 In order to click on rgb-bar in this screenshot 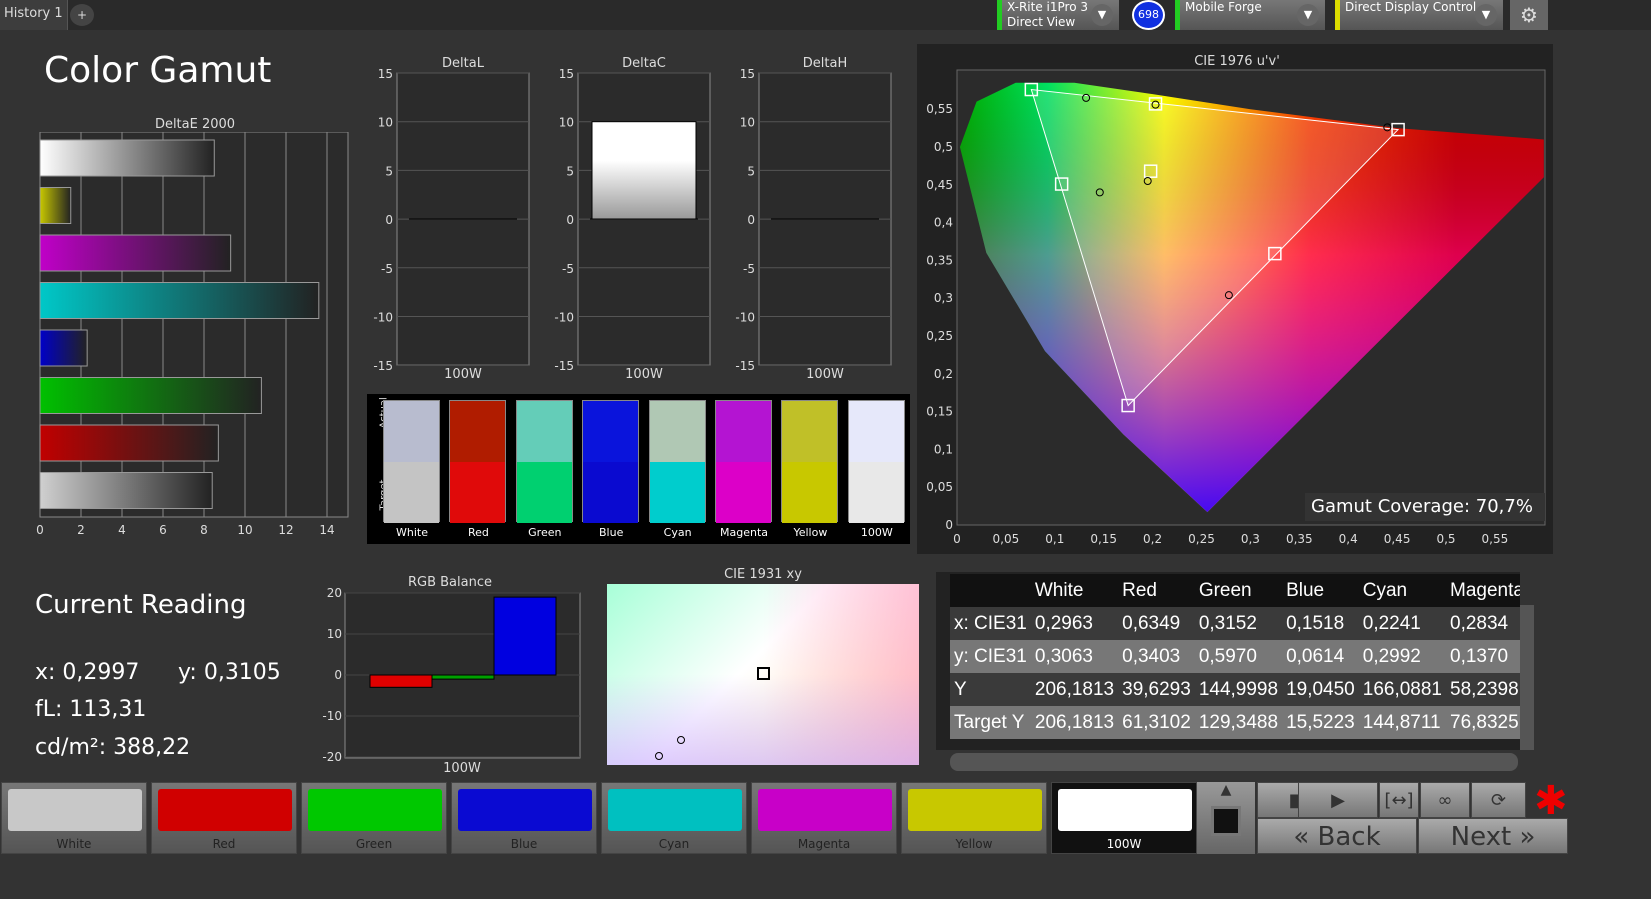, I will do `click(401, 681)`.